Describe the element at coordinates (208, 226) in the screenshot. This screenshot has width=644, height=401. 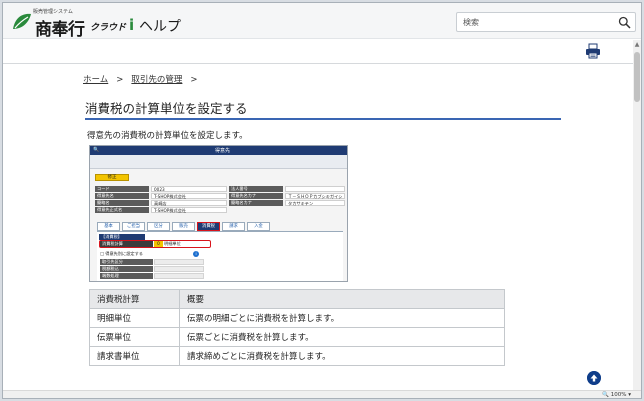
I see `screenshot-tab-active: 消費税` at that location.